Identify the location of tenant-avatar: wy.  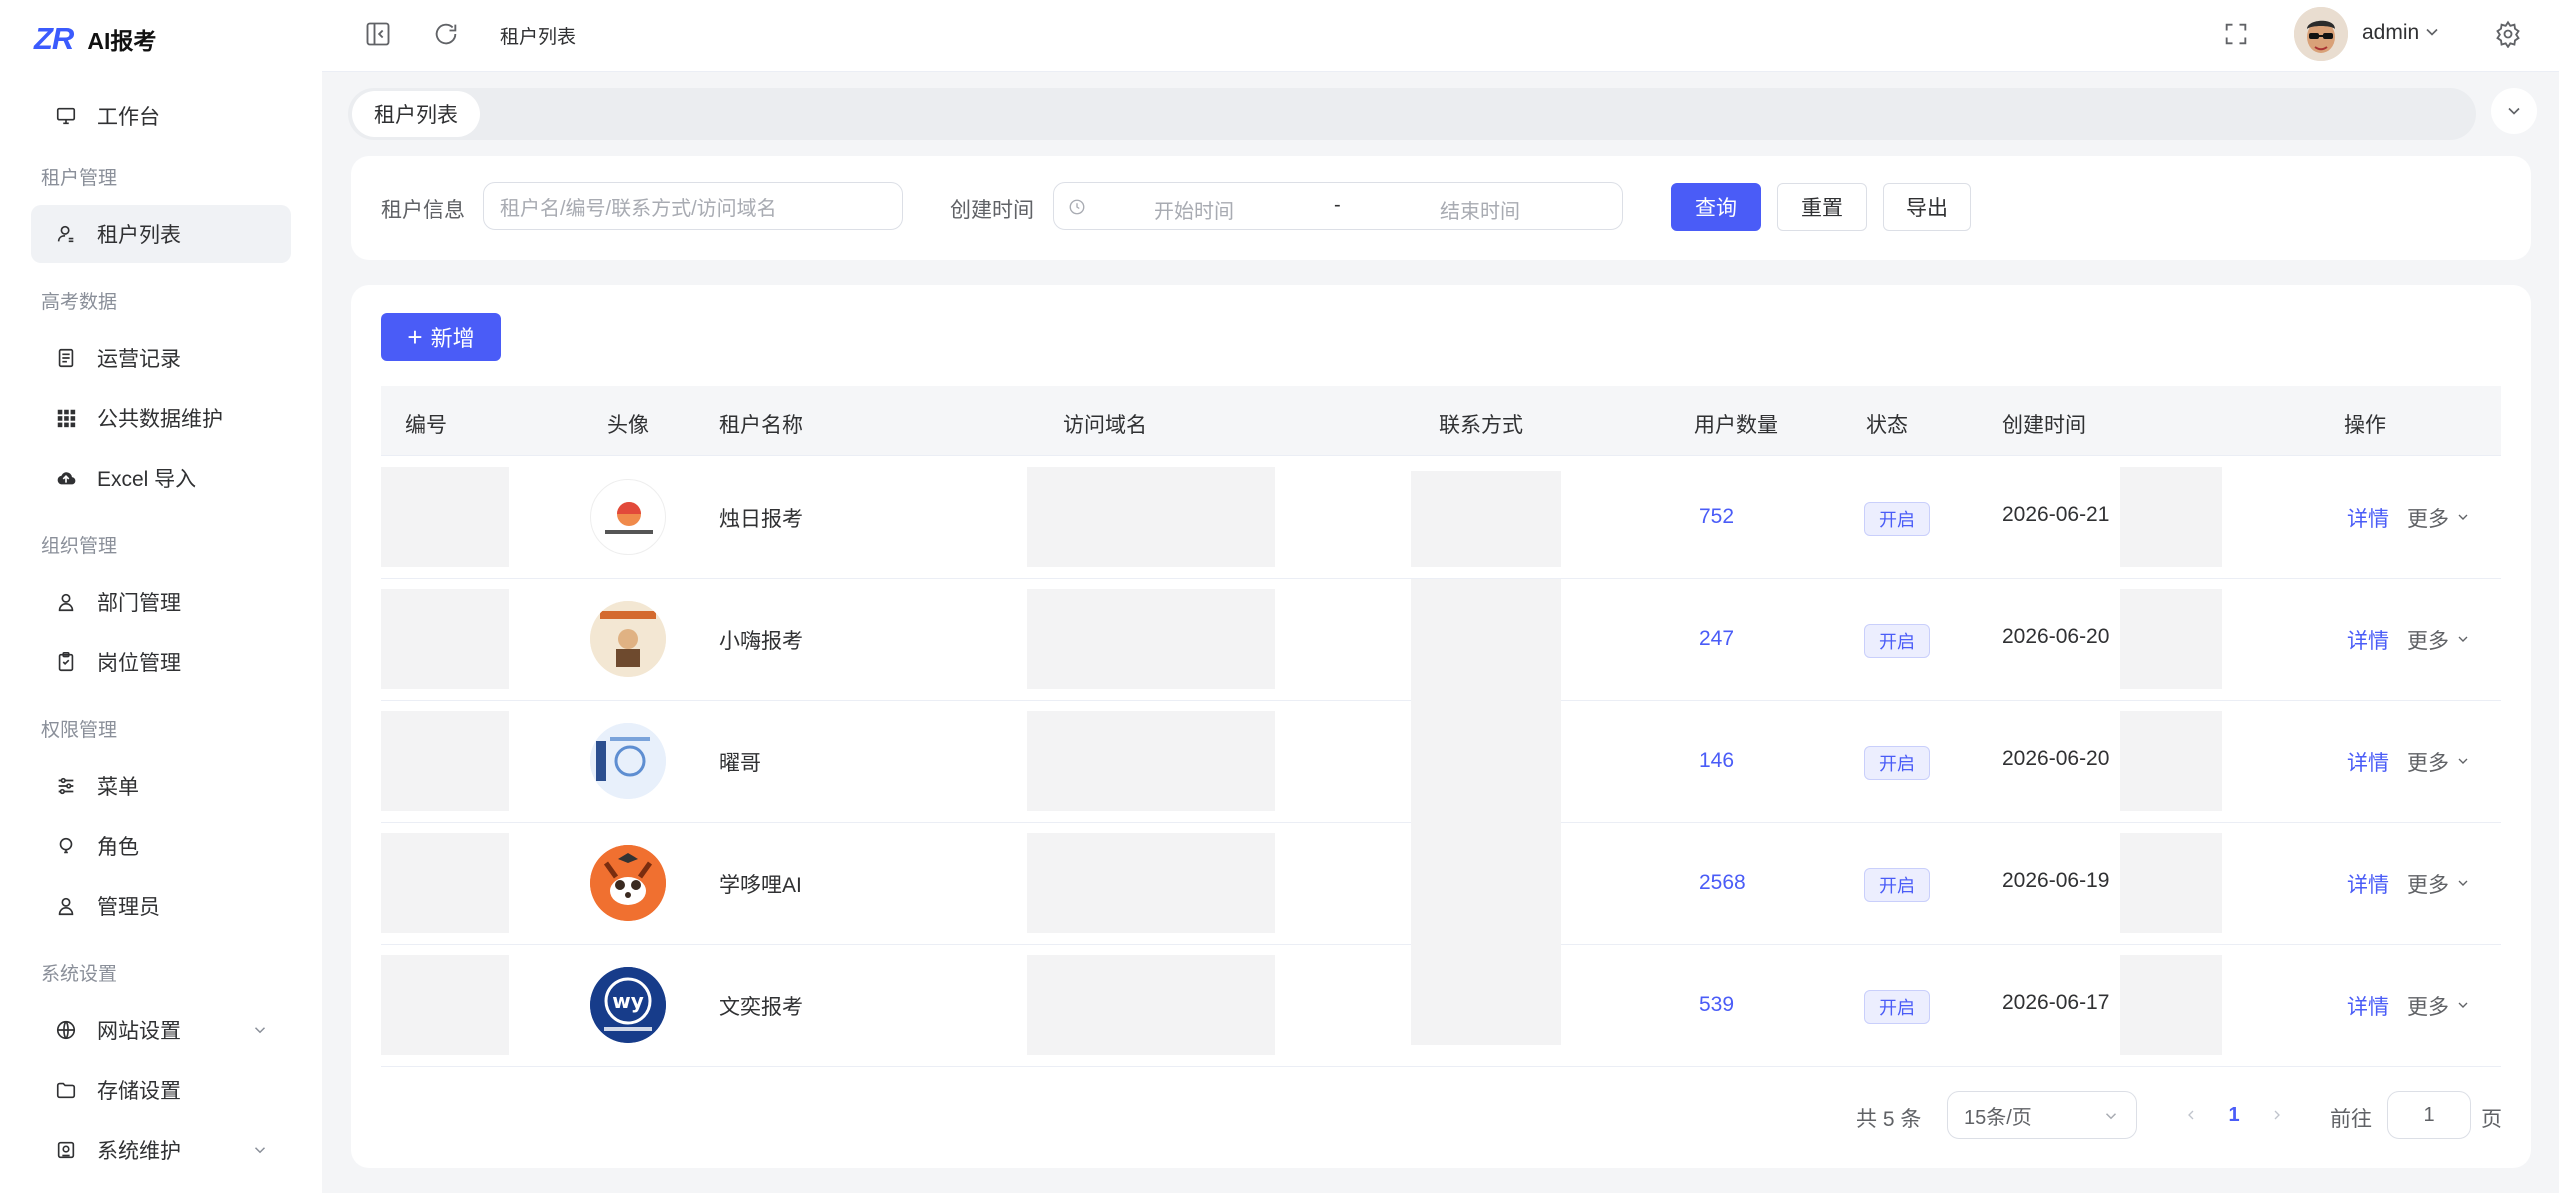
(628, 1005).